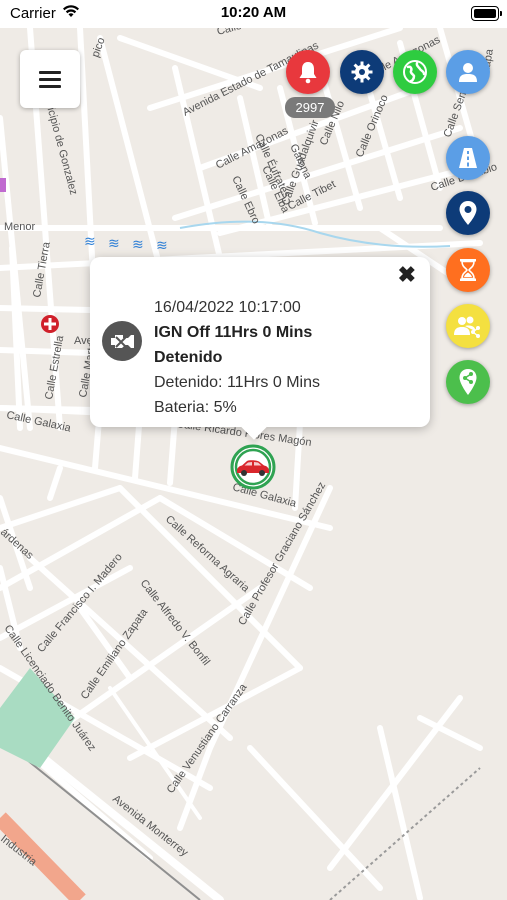 The height and width of the screenshot is (900, 507). I want to click on alerts-button, so click(308, 72).